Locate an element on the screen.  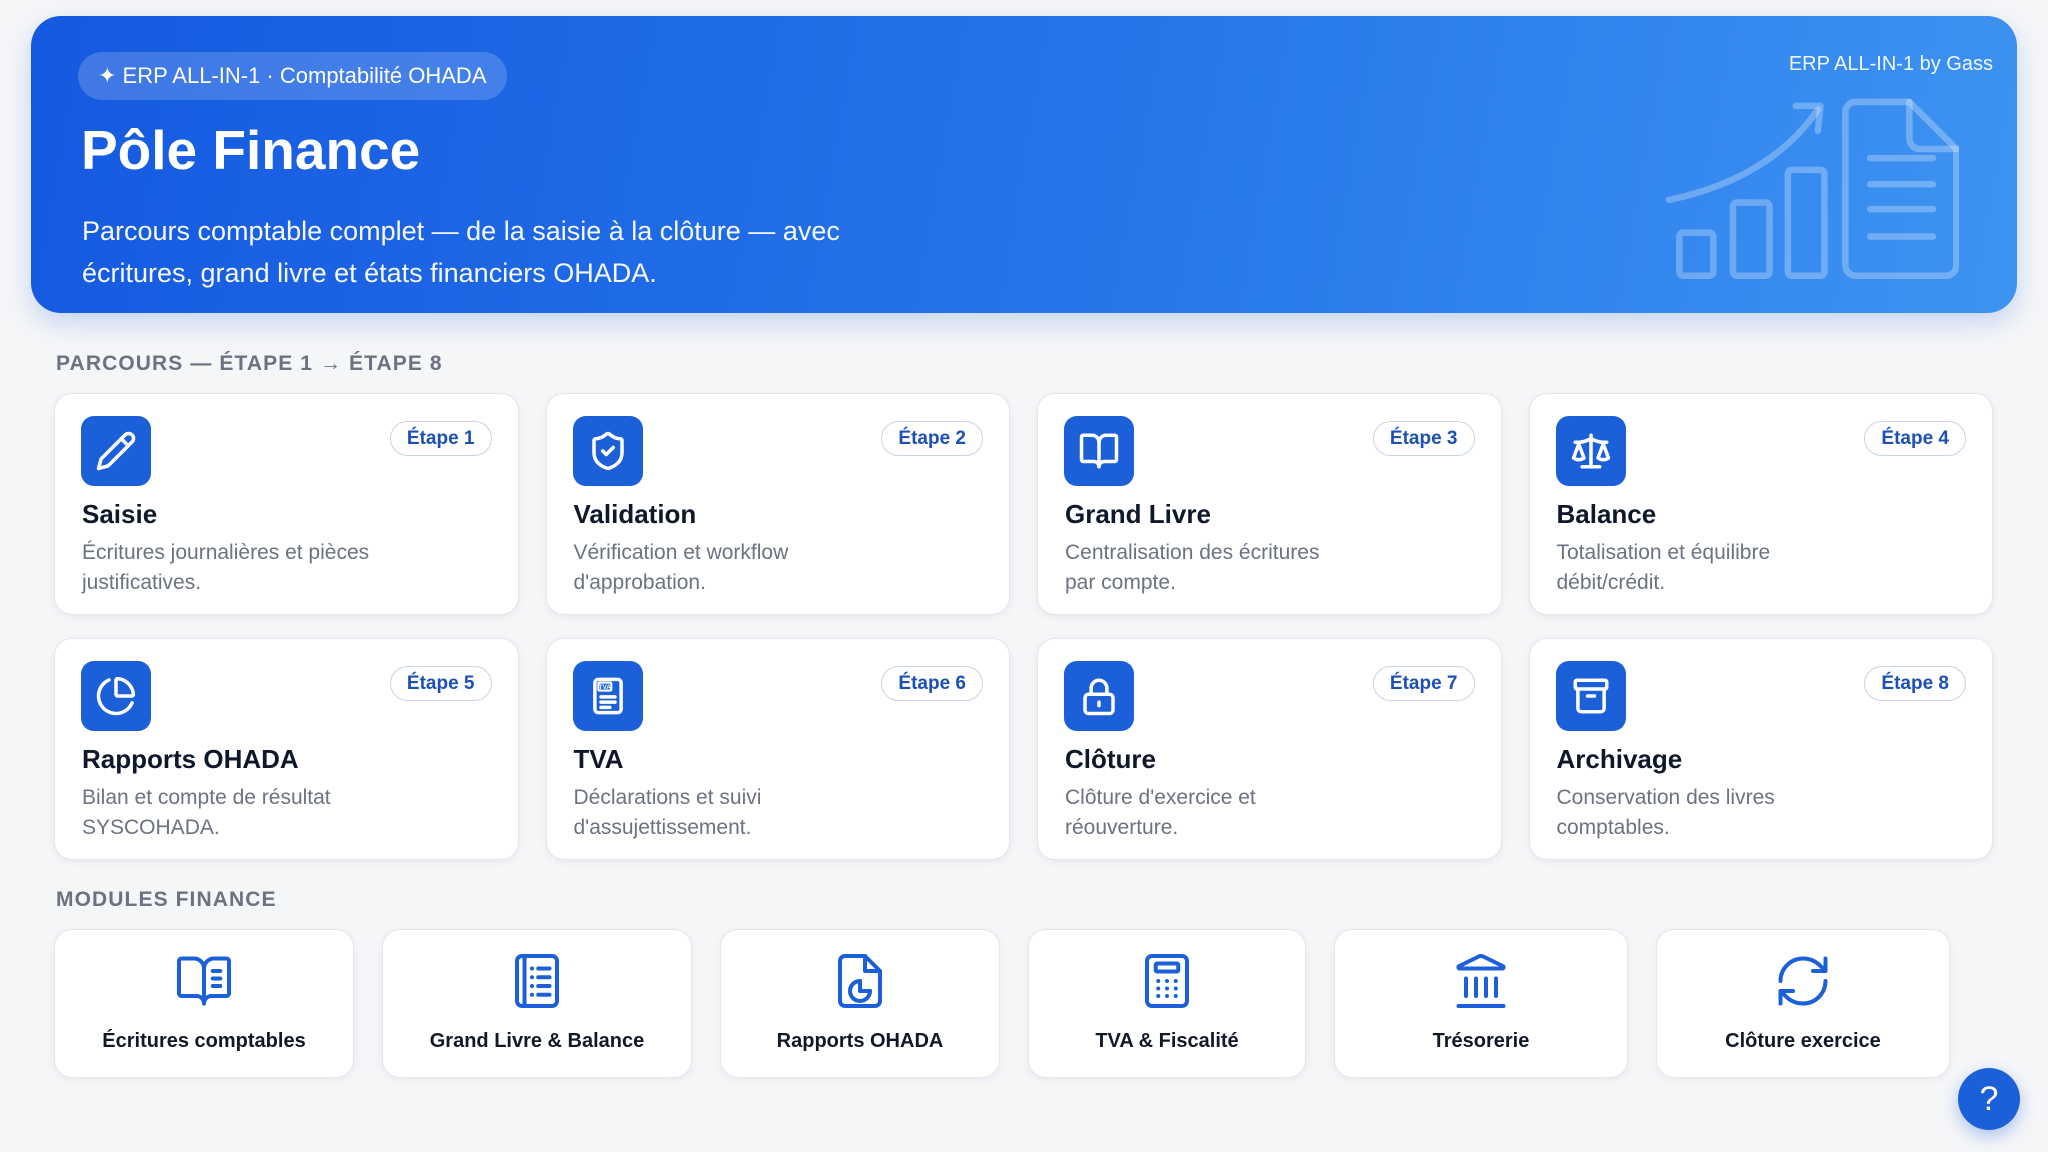
module-label: Clôture exercice is located at coordinates (1803, 1041).